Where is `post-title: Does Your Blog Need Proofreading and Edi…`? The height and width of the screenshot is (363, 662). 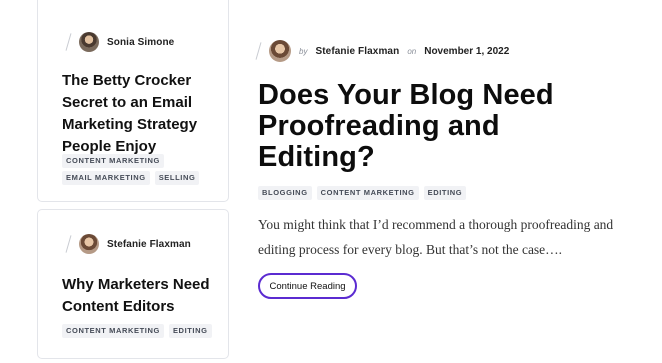
post-title: Does Your Blog Need Proofreading and Edi… is located at coordinates (423, 126).